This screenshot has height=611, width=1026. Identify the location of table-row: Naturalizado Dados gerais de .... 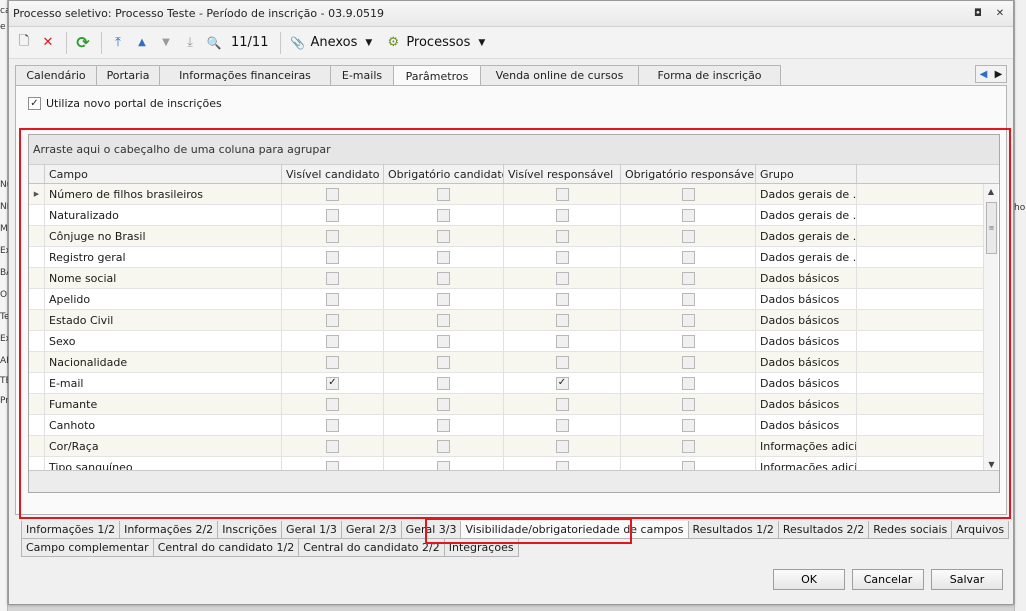
(507, 215).